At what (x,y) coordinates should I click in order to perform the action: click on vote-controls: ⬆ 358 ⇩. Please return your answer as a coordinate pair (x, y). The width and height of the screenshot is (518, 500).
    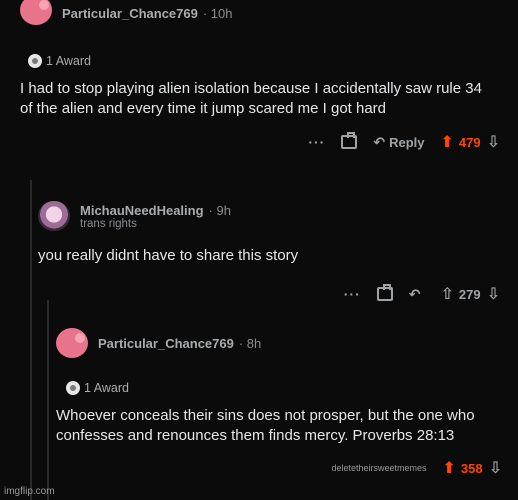
    Looking at the image, I should click on (472, 468).